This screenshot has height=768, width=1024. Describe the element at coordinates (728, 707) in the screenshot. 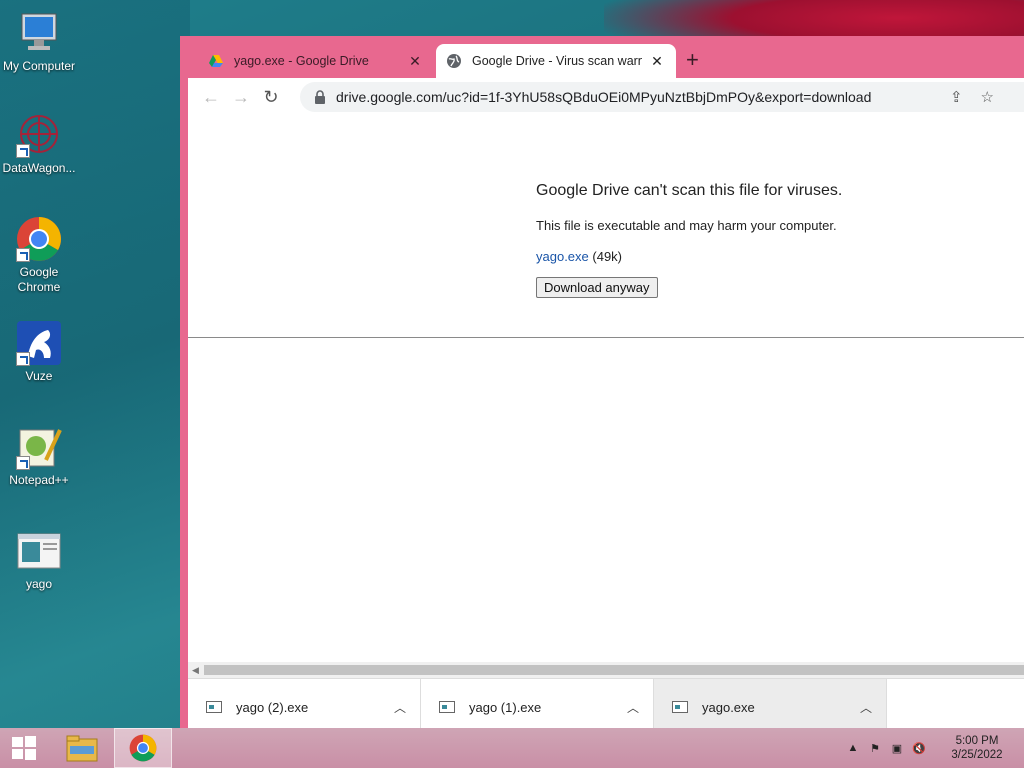

I see `download-name: yago.exe` at that location.